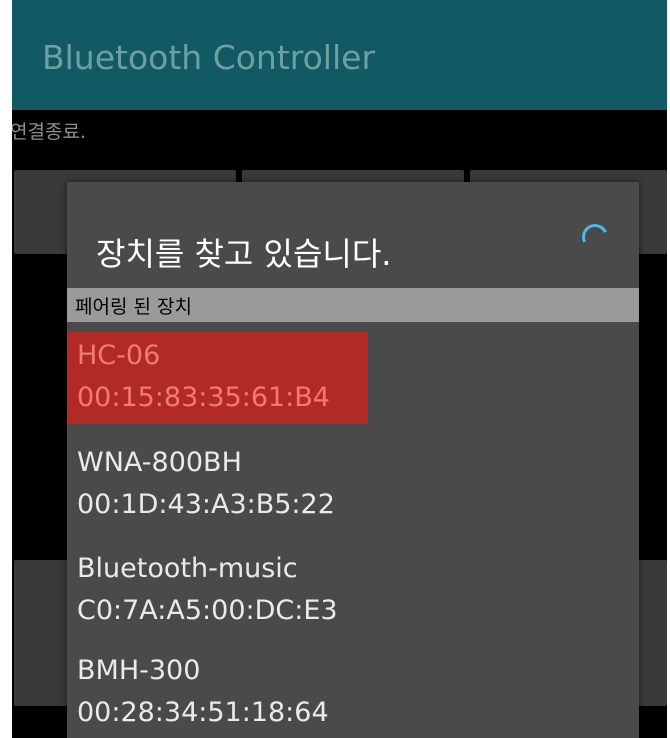  What do you see at coordinates (217, 485) in the screenshot?
I see `device-item-wna-800bh: WNA-800BH 00:1D:43:A3:B5:22` at bounding box center [217, 485].